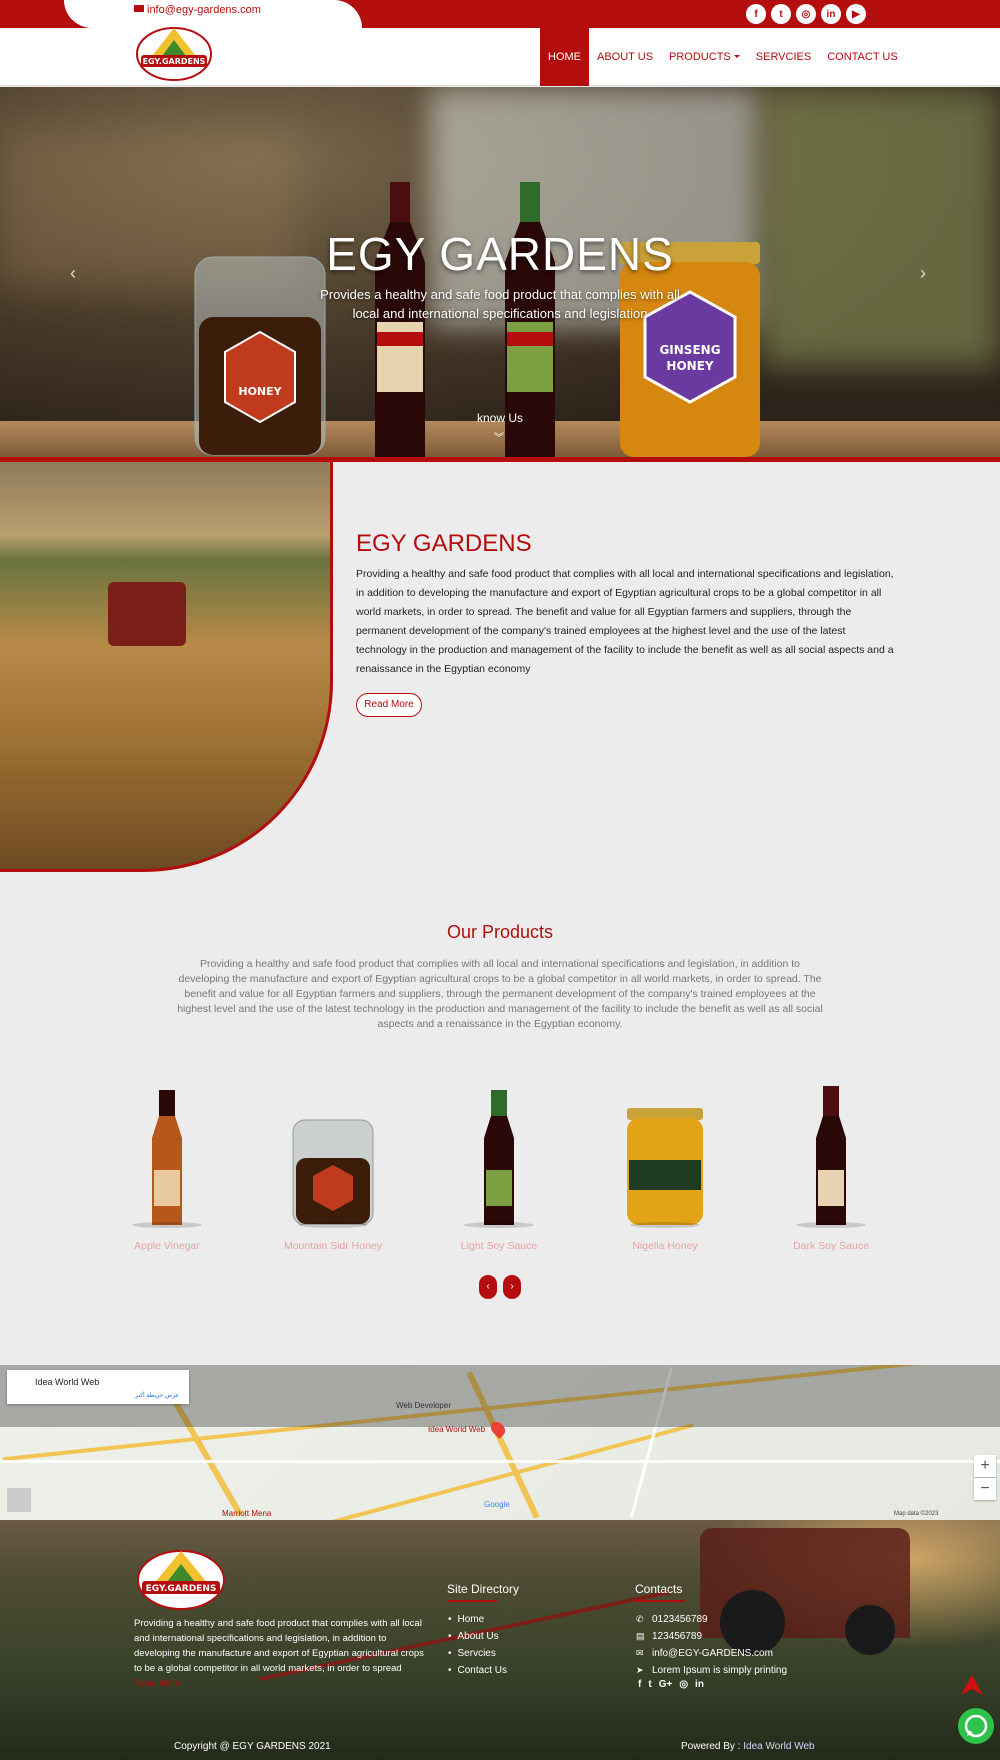 The image size is (1000, 1760). I want to click on footer-link-home: Home, so click(477, 1619).